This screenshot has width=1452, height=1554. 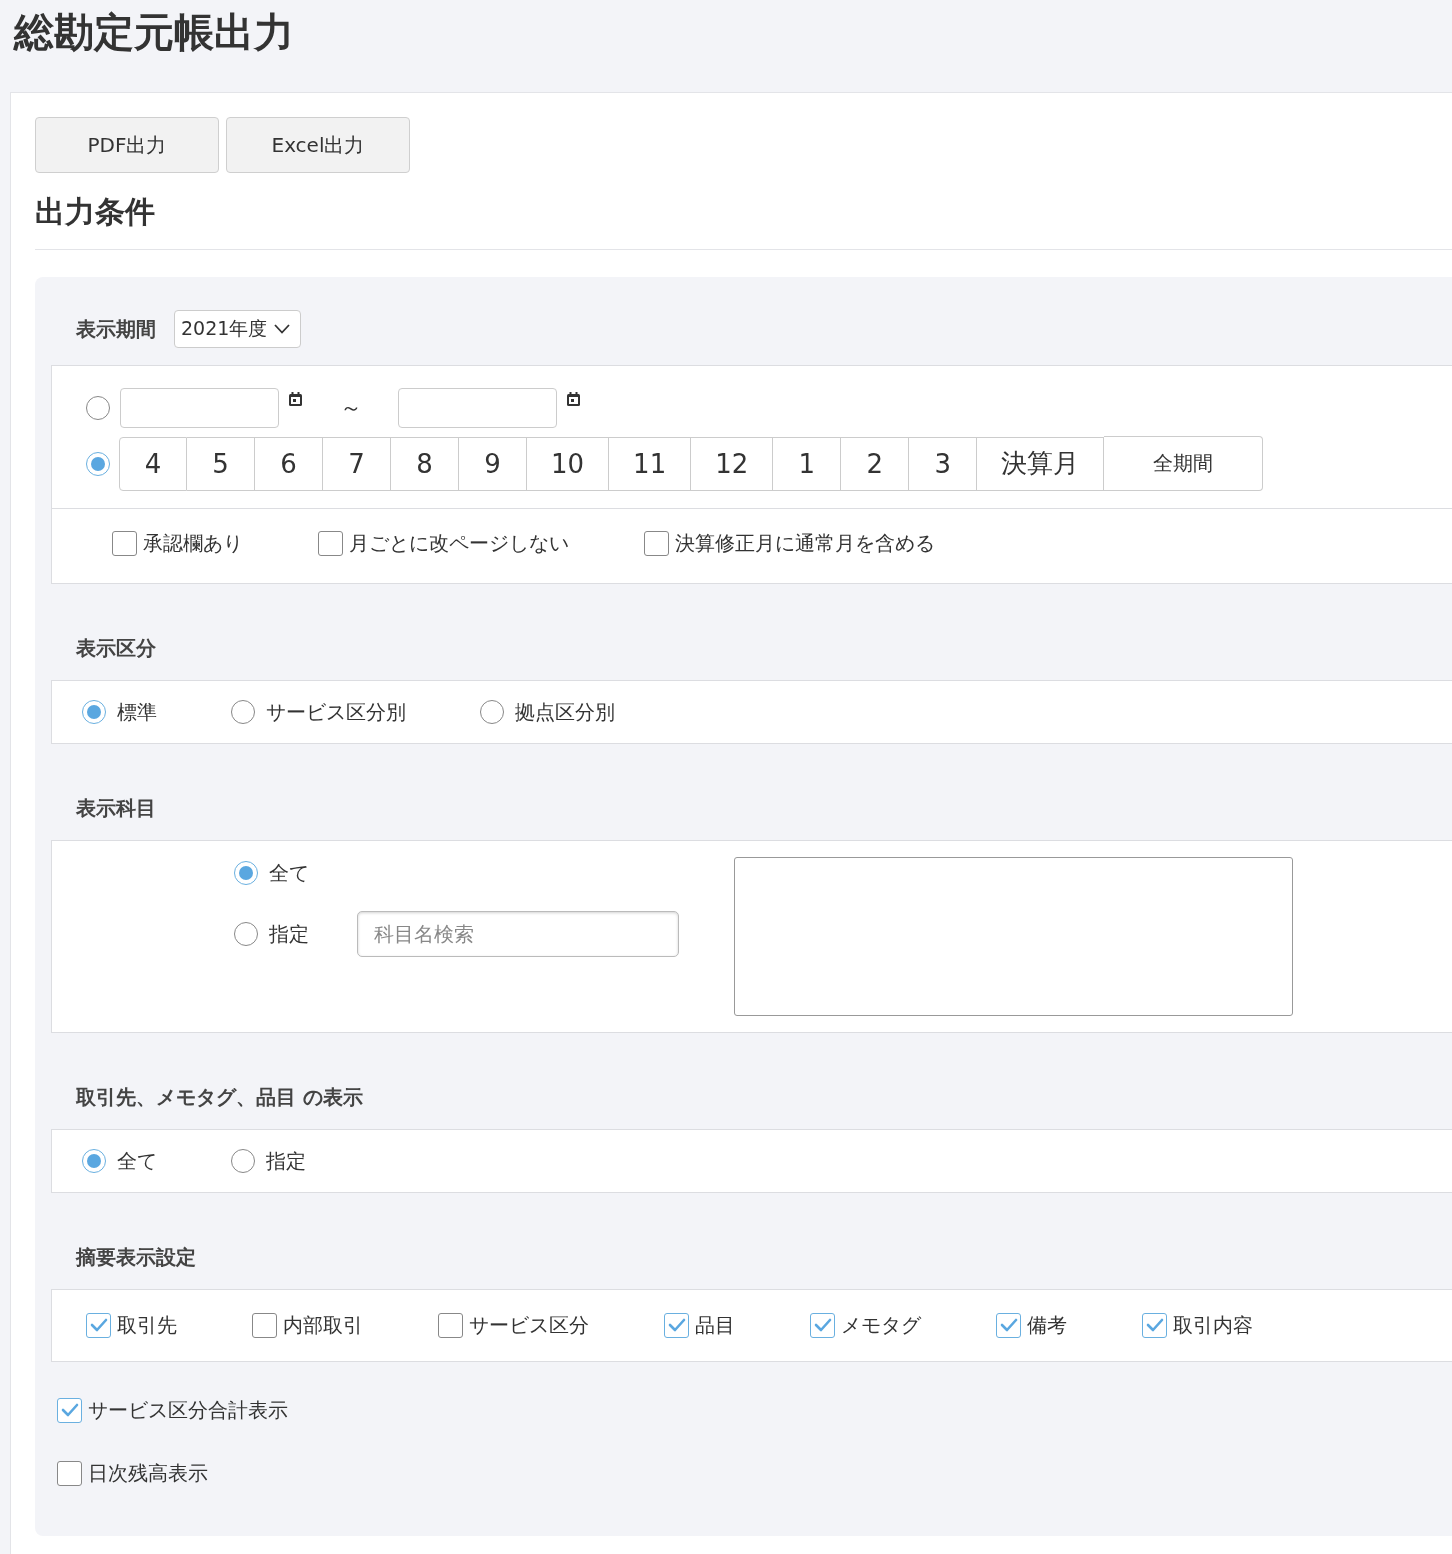 I want to click on export-button: PDF出力, so click(x=127, y=145).